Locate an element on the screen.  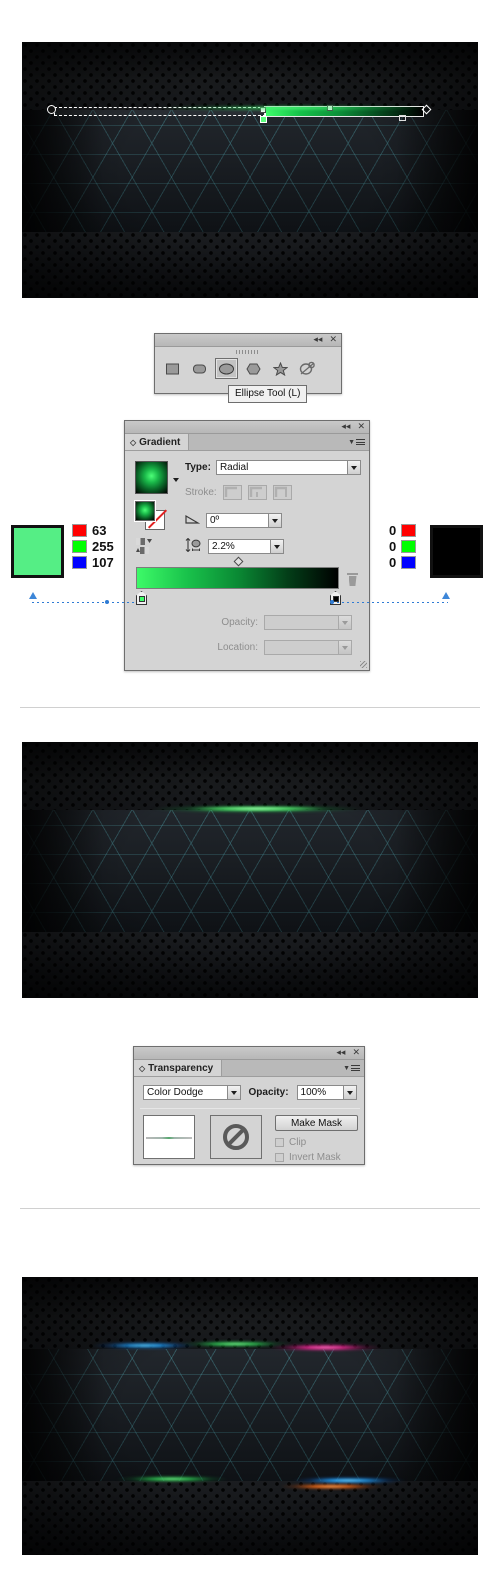
perforated-band-top is located at coordinates (250, 1313).